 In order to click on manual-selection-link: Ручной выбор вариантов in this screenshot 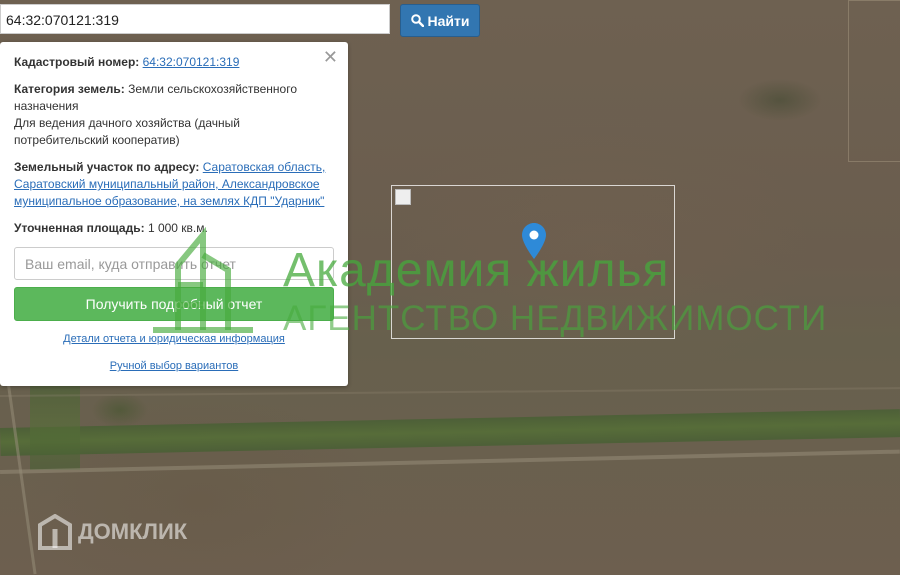, I will do `click(174, 366)`.